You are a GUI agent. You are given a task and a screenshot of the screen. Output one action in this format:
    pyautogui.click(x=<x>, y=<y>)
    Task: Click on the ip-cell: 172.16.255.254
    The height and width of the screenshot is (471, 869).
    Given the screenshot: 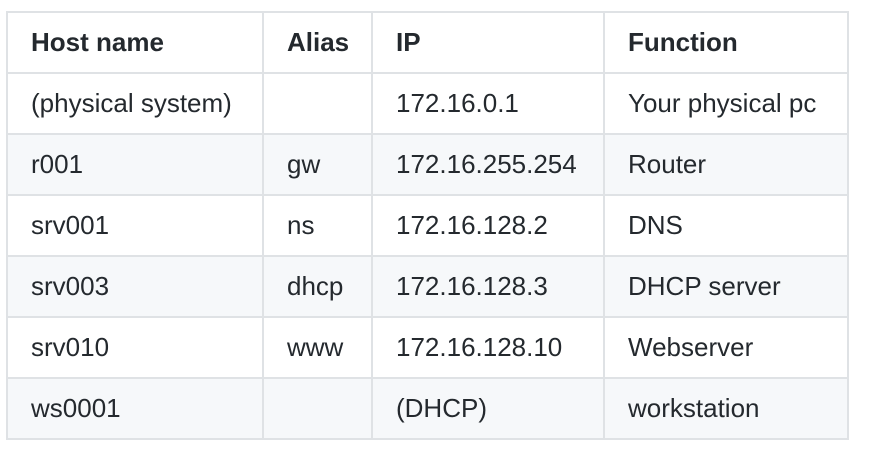 What is the action you would take?
    pyautogui.click(x=488, y=164)
    